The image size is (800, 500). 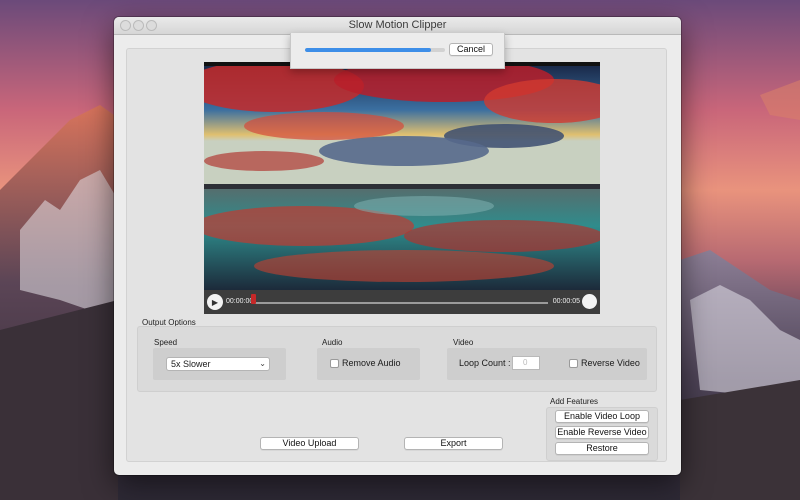 What do you see at coordinates (368, 50) in the screenshot?
I see `export-progress-fill` at bounding box center [368, 50].